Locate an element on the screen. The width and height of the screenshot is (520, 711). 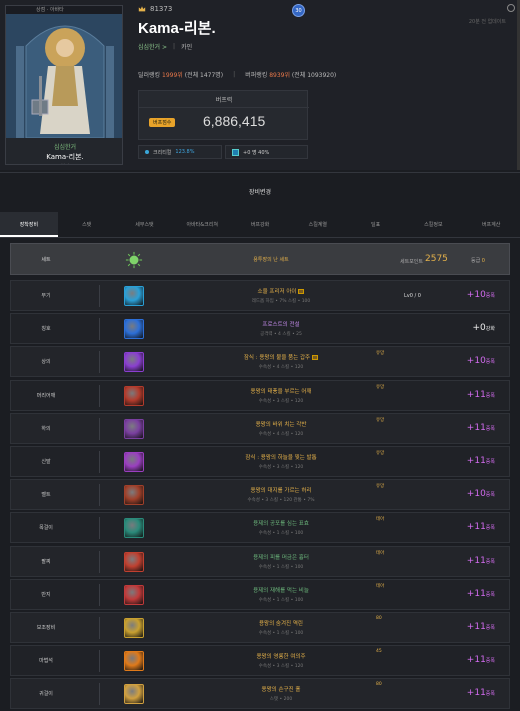
item-name: 소울 프리저 아이 is located at coordinates (281, 291).